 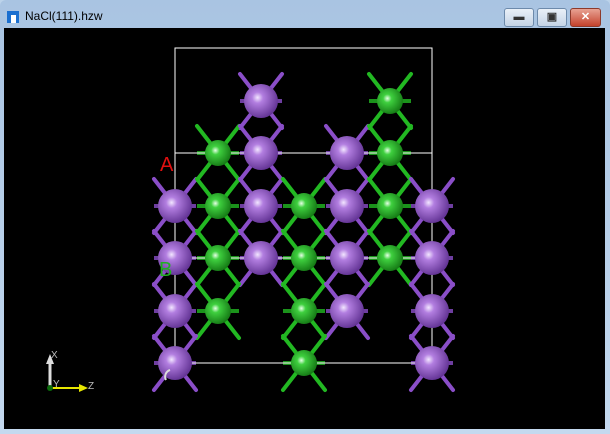 I want to click on axis-x-label: X, so click(x=54, y=355).